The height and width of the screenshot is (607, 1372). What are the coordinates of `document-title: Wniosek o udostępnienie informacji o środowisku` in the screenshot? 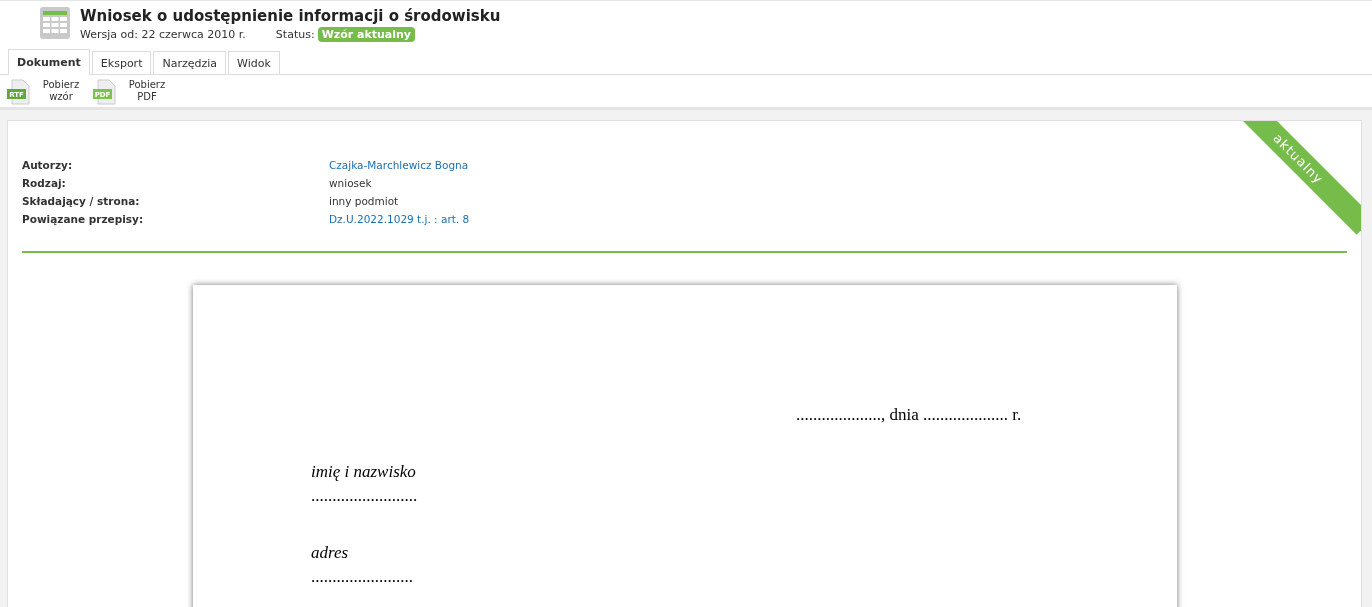 It's located at (290, 16).